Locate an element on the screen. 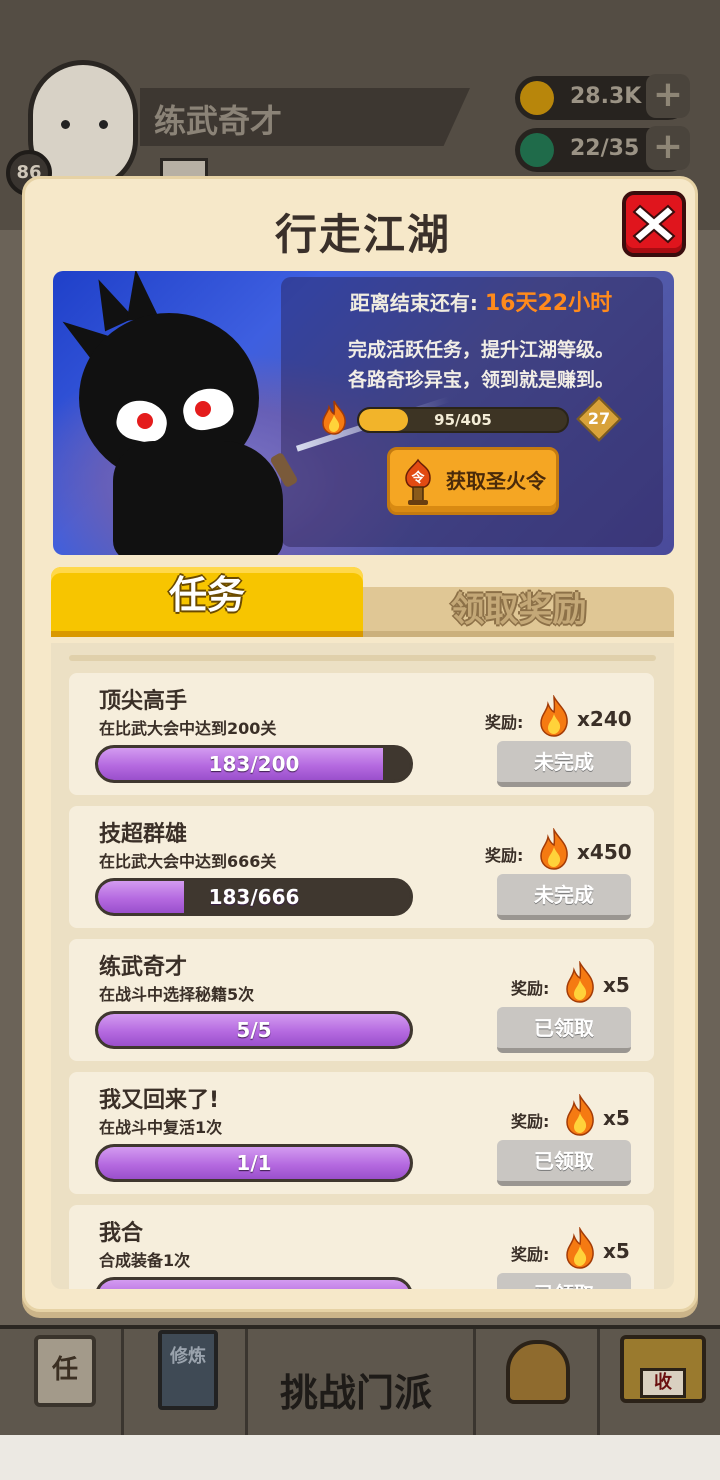 The image size is (720, 1480). task-progress-text: 183/666 is located at coordinates (254, 897).